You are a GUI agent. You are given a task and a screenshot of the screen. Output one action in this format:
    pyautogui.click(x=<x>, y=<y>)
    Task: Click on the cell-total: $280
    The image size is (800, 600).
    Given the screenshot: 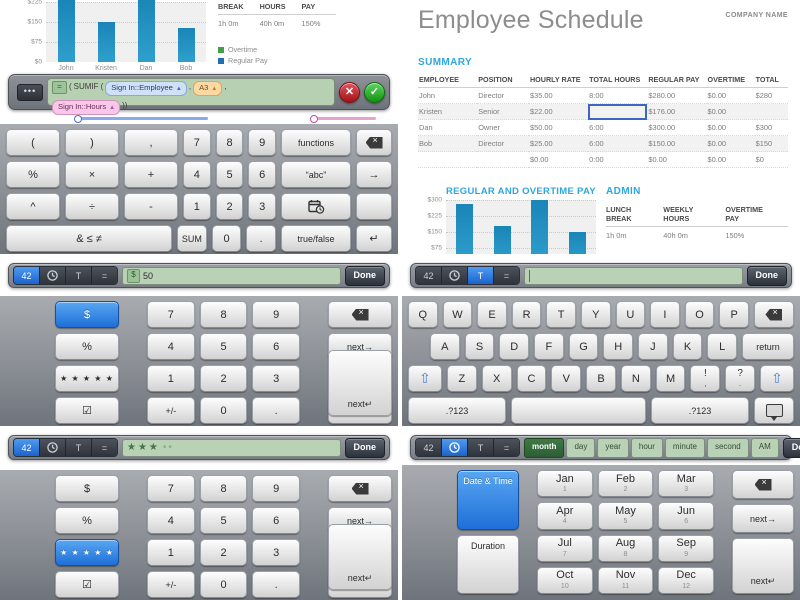 What is the action you would take?
    pyautogui.click(x=771, y=95)
    